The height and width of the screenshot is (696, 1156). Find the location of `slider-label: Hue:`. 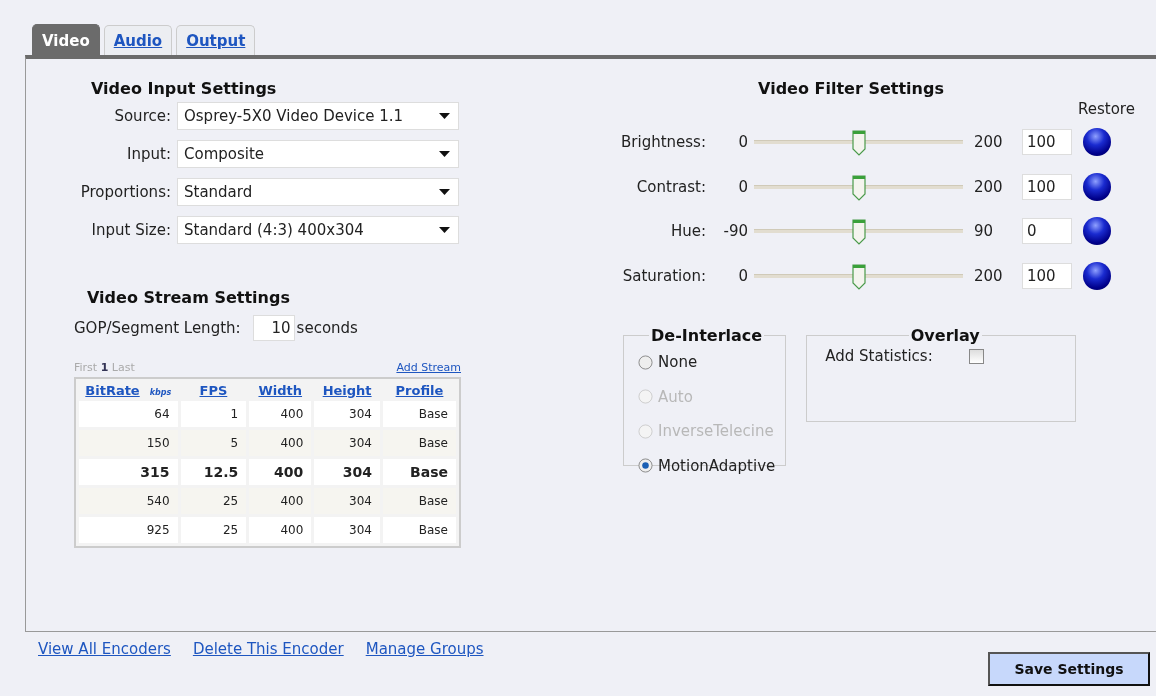

slider-label: Hue: is located at coordinates (687, 231).